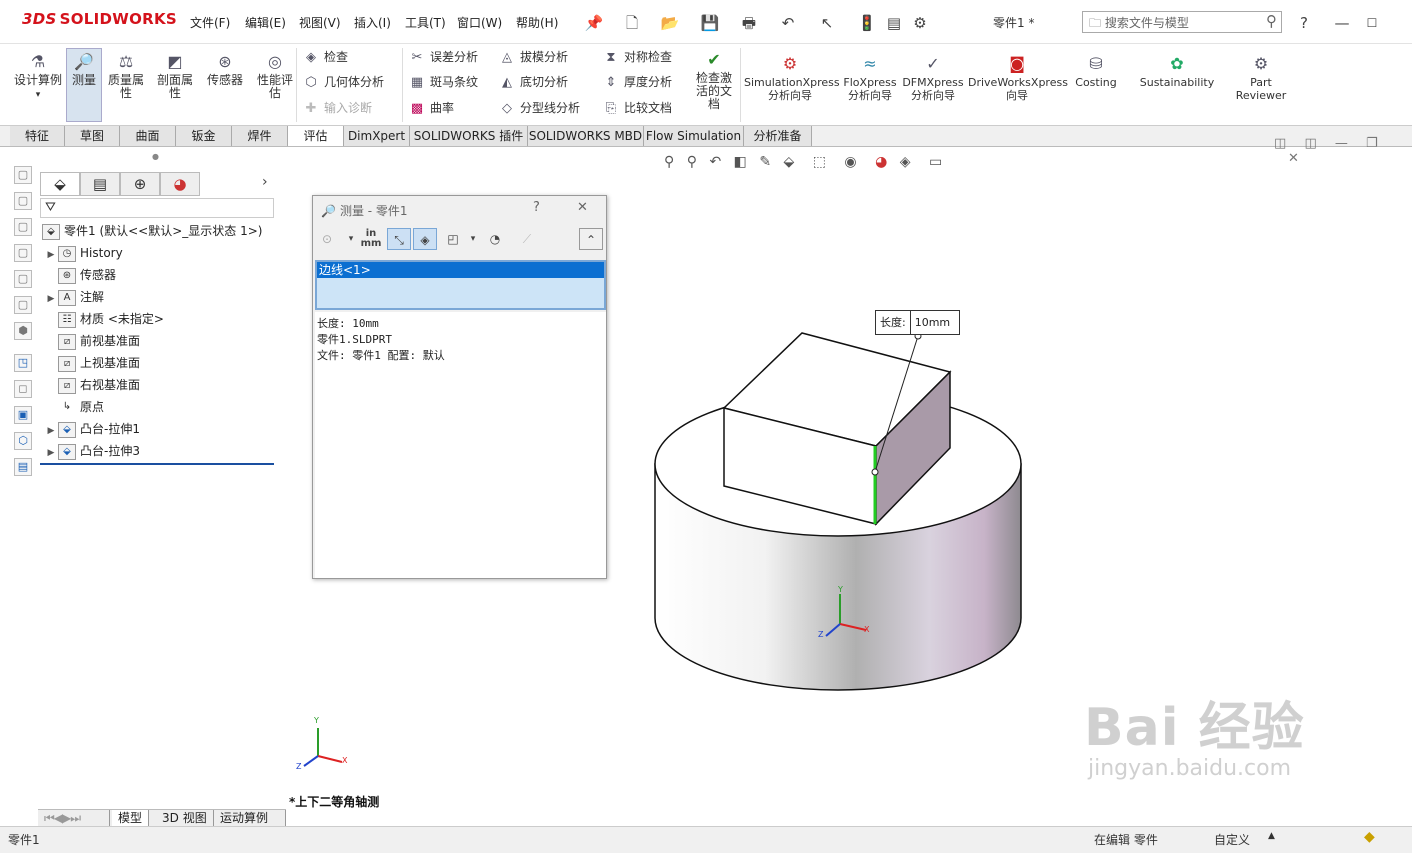 The image size is (1412, 853). I want to click on dialog-close-button: ✕, so click(582, 207).